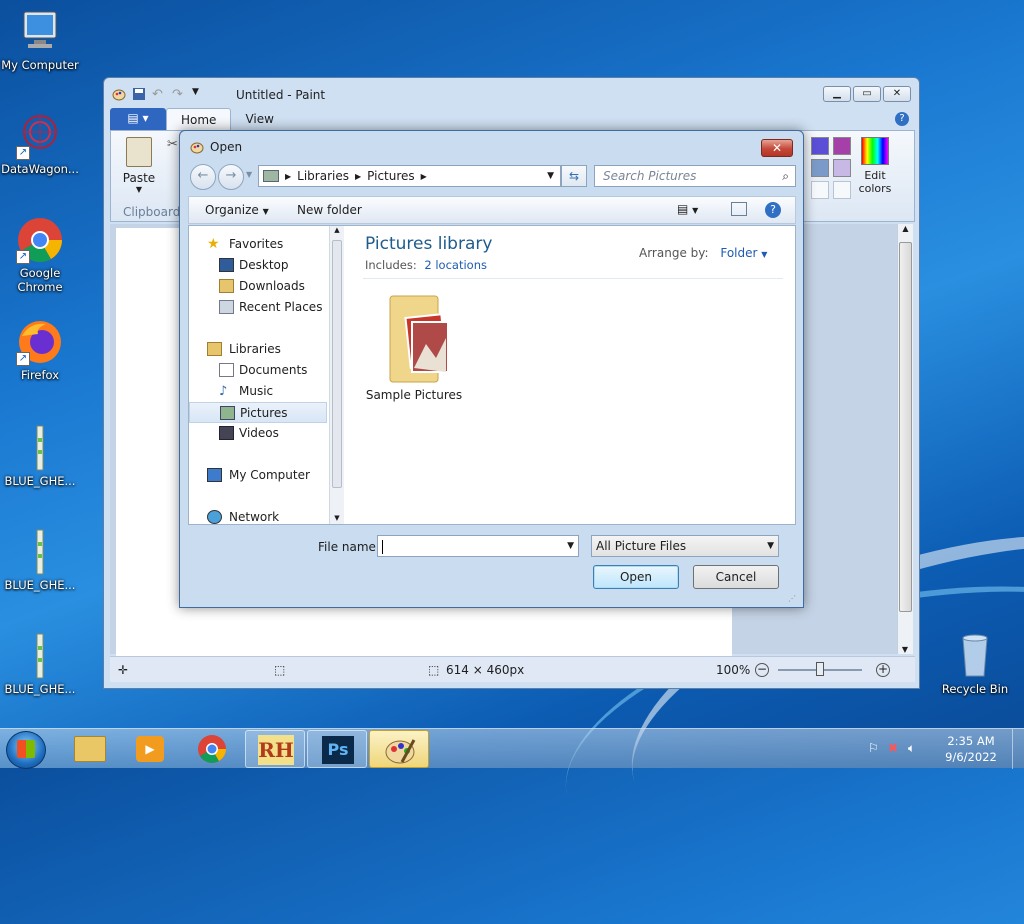  I want to click on cut-icon: ✂, so click(172, 144).